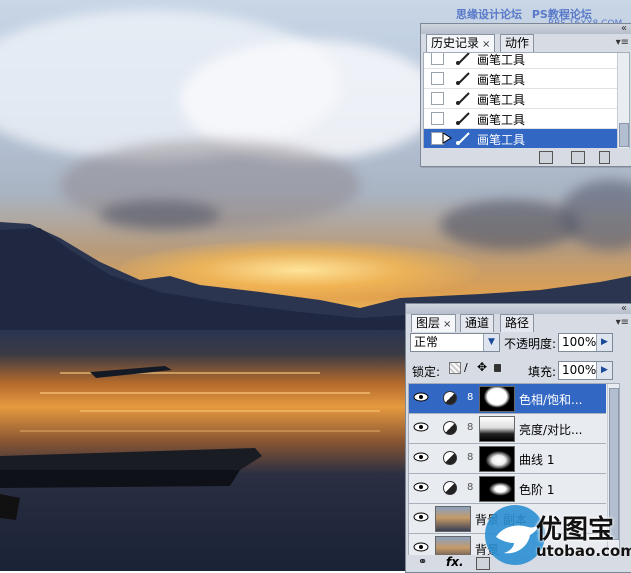 The width and height of the screenshot is (631, 573). Describe the element at coordinates (537, 490) in the screenshot. I see `layer-name: 色阶 1` at that location.